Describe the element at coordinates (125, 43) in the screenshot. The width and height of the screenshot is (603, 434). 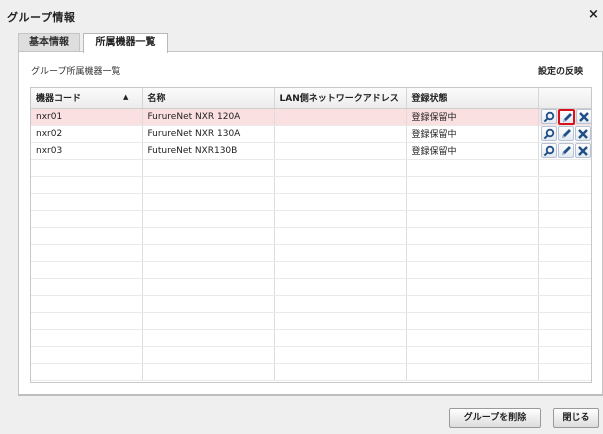
I see `tab-device-list: 所属機器一覧` at that location.